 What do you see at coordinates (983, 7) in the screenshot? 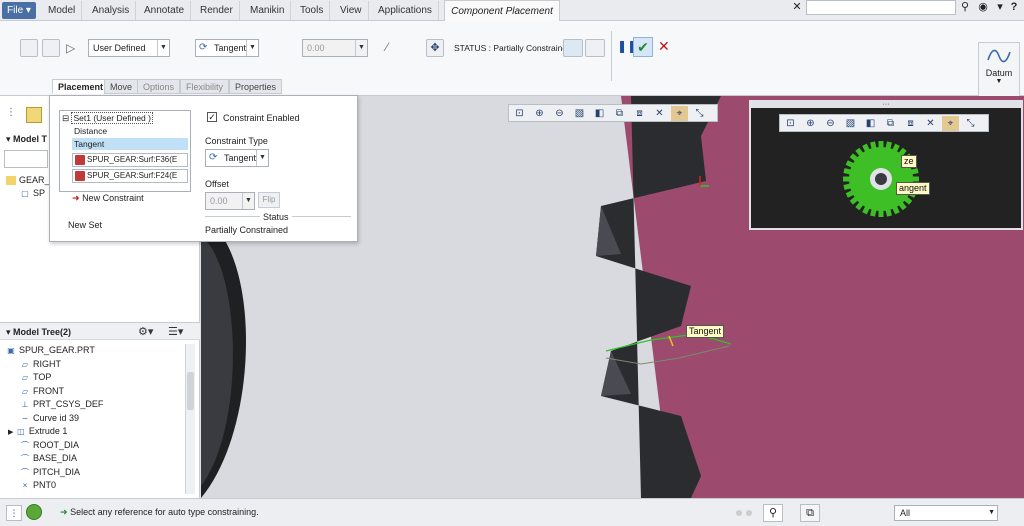
I see `help-center-icon: ◉` at bounding box center [983, 7].